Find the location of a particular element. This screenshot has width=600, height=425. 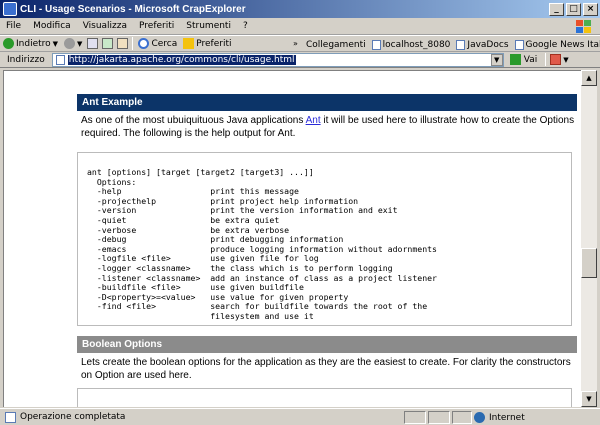

search-icon is located at coordinates (144, 43).